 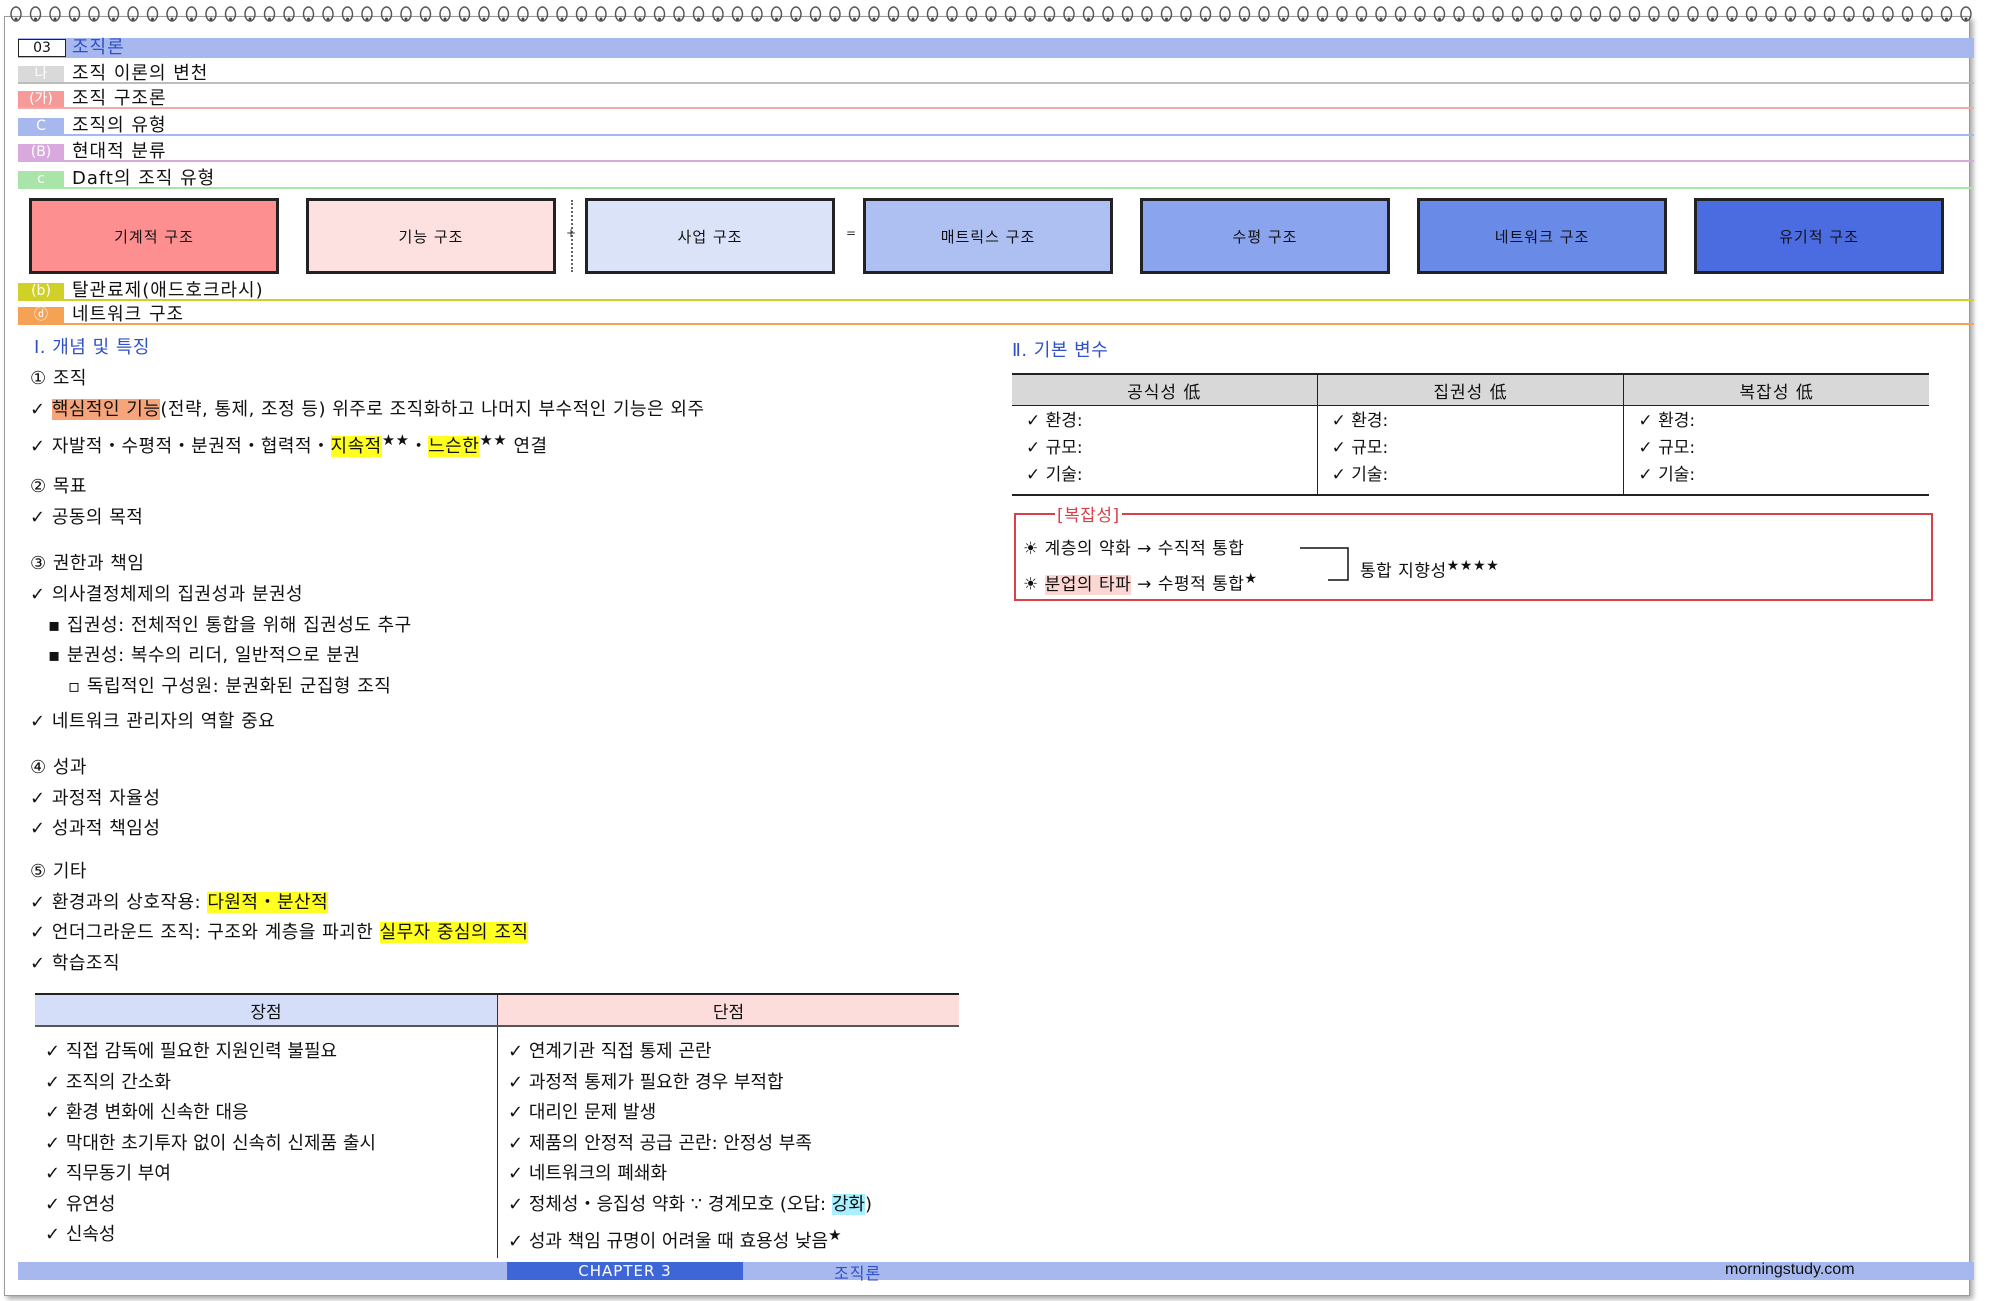 What do you see at coordinates (988, 236) in the screenshot?
I see `structure-box-matrix: 매트릭스 구조` at bounding box center [988, 236].